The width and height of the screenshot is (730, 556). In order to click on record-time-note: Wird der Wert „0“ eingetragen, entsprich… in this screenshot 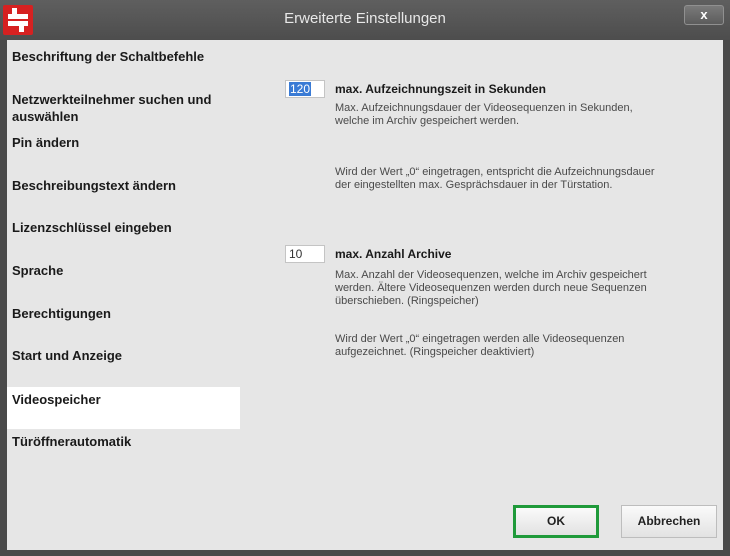, I will do `click(495, 178)`.